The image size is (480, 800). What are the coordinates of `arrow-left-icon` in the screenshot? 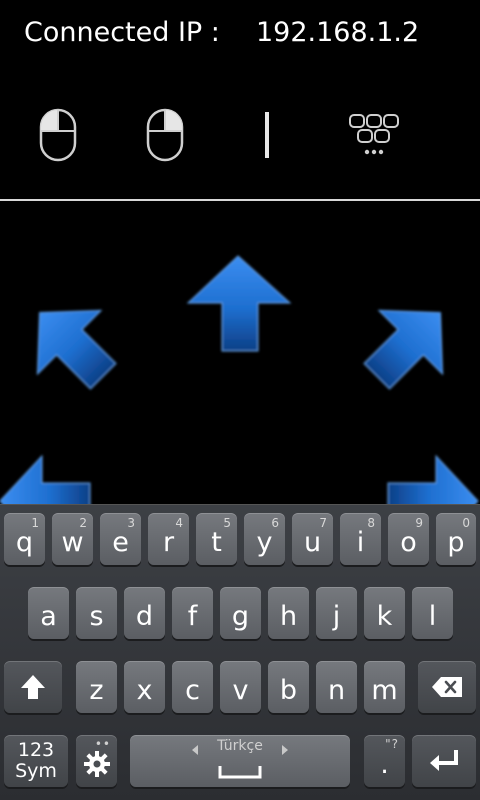 It's located at (45, 479).